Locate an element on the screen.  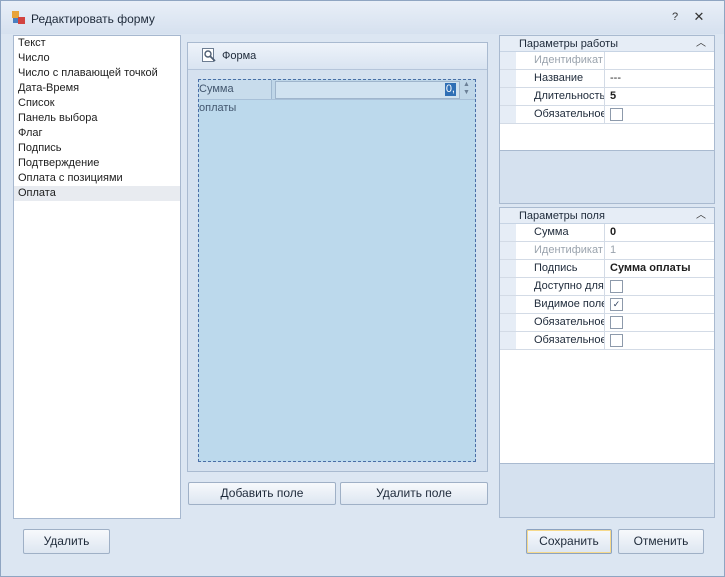
property-value: 1 is located at coordinates (660, 250).